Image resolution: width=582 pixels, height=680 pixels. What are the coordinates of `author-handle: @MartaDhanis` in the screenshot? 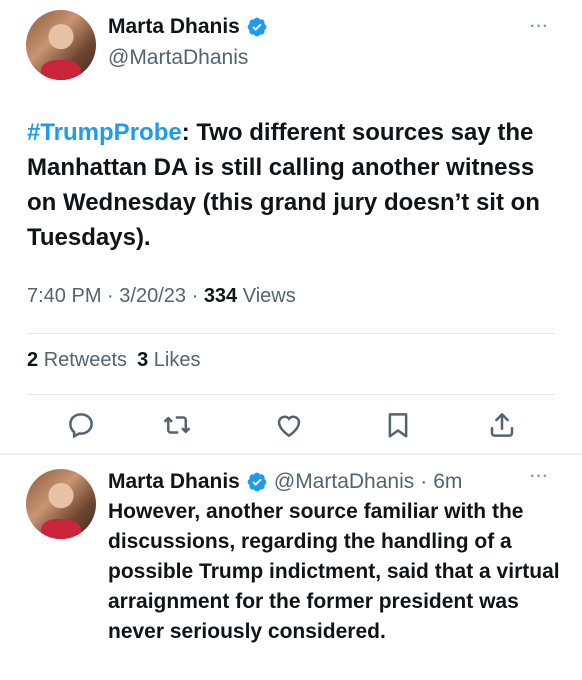 It's located at (178, 58).